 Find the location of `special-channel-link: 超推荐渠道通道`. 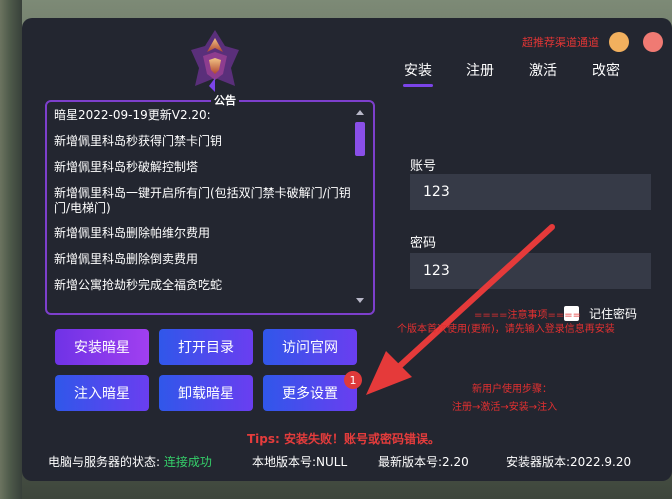

special-channel-link: 超推荐渠道通道 is located at coordinates (560, 42).